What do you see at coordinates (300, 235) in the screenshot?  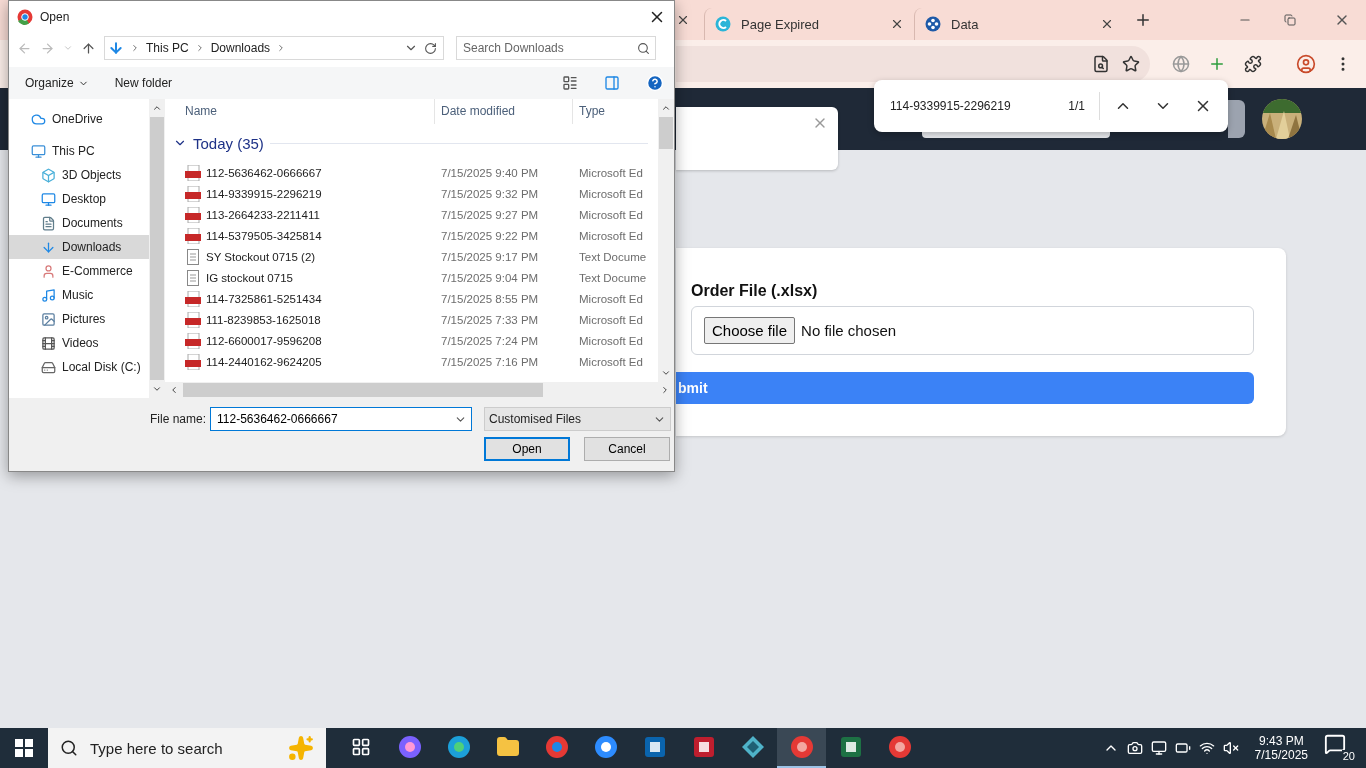 I see `file-name: 114-5379505-3425814` at bounding box center [300, 235].